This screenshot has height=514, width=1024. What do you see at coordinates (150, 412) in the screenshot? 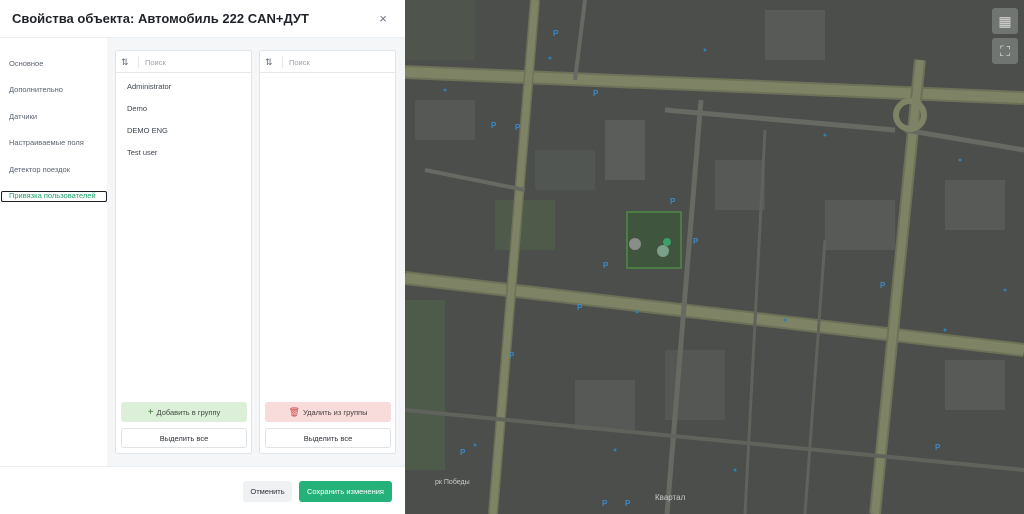
I see `plus-icon: +` at bounding box center [150, 412].